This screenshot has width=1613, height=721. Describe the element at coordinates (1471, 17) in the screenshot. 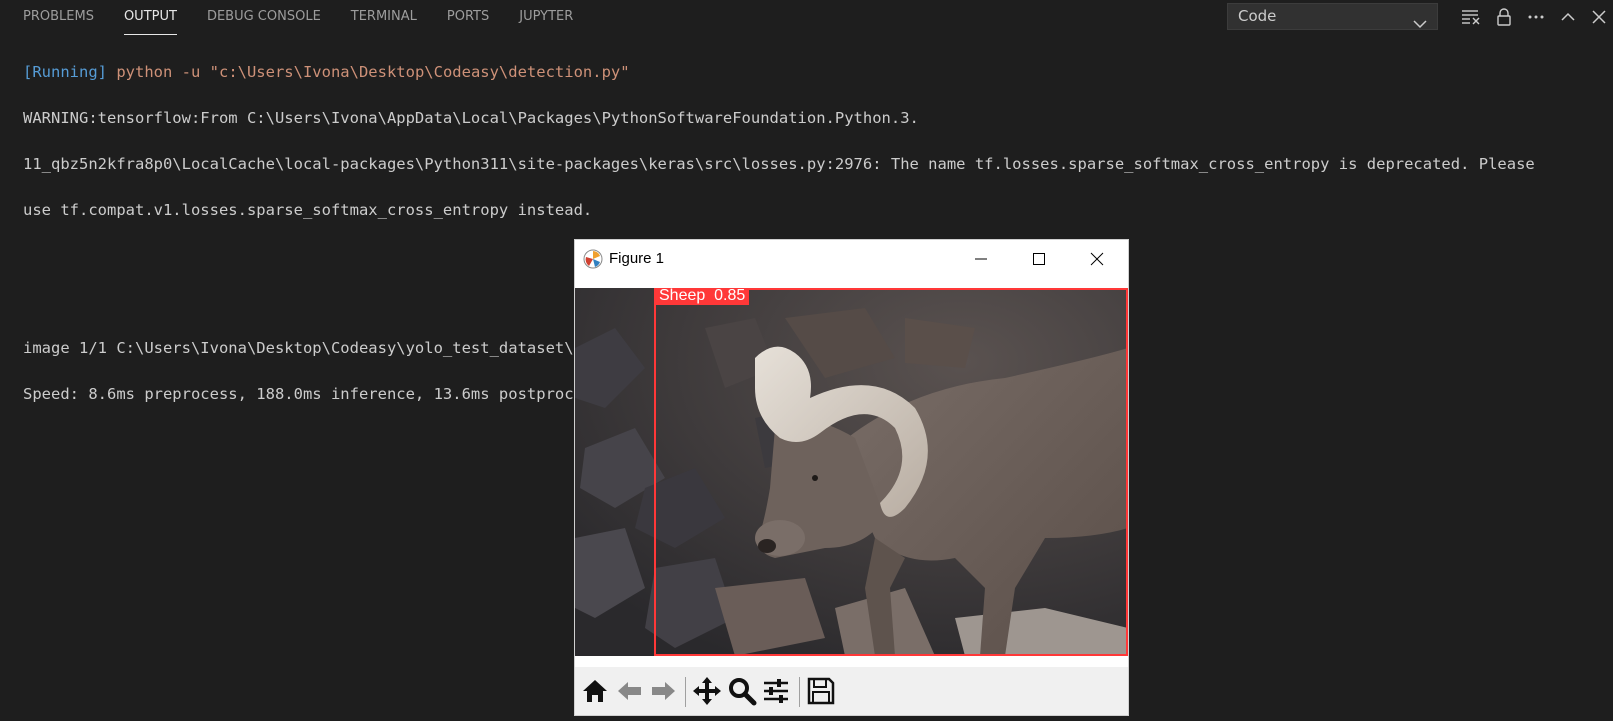

I see `clear-output-icon` at that location.